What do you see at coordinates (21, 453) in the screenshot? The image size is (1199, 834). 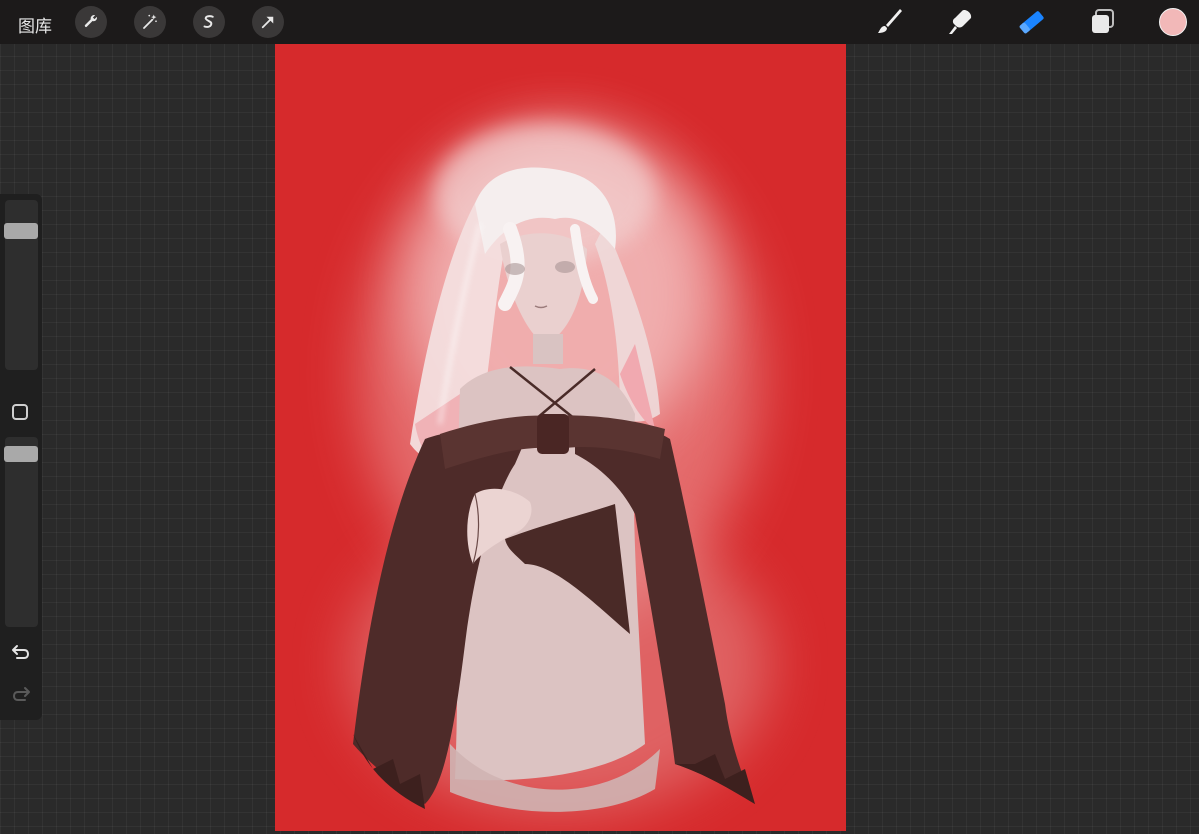 I see `opacity-thumb` at bounding box center [21, 453].